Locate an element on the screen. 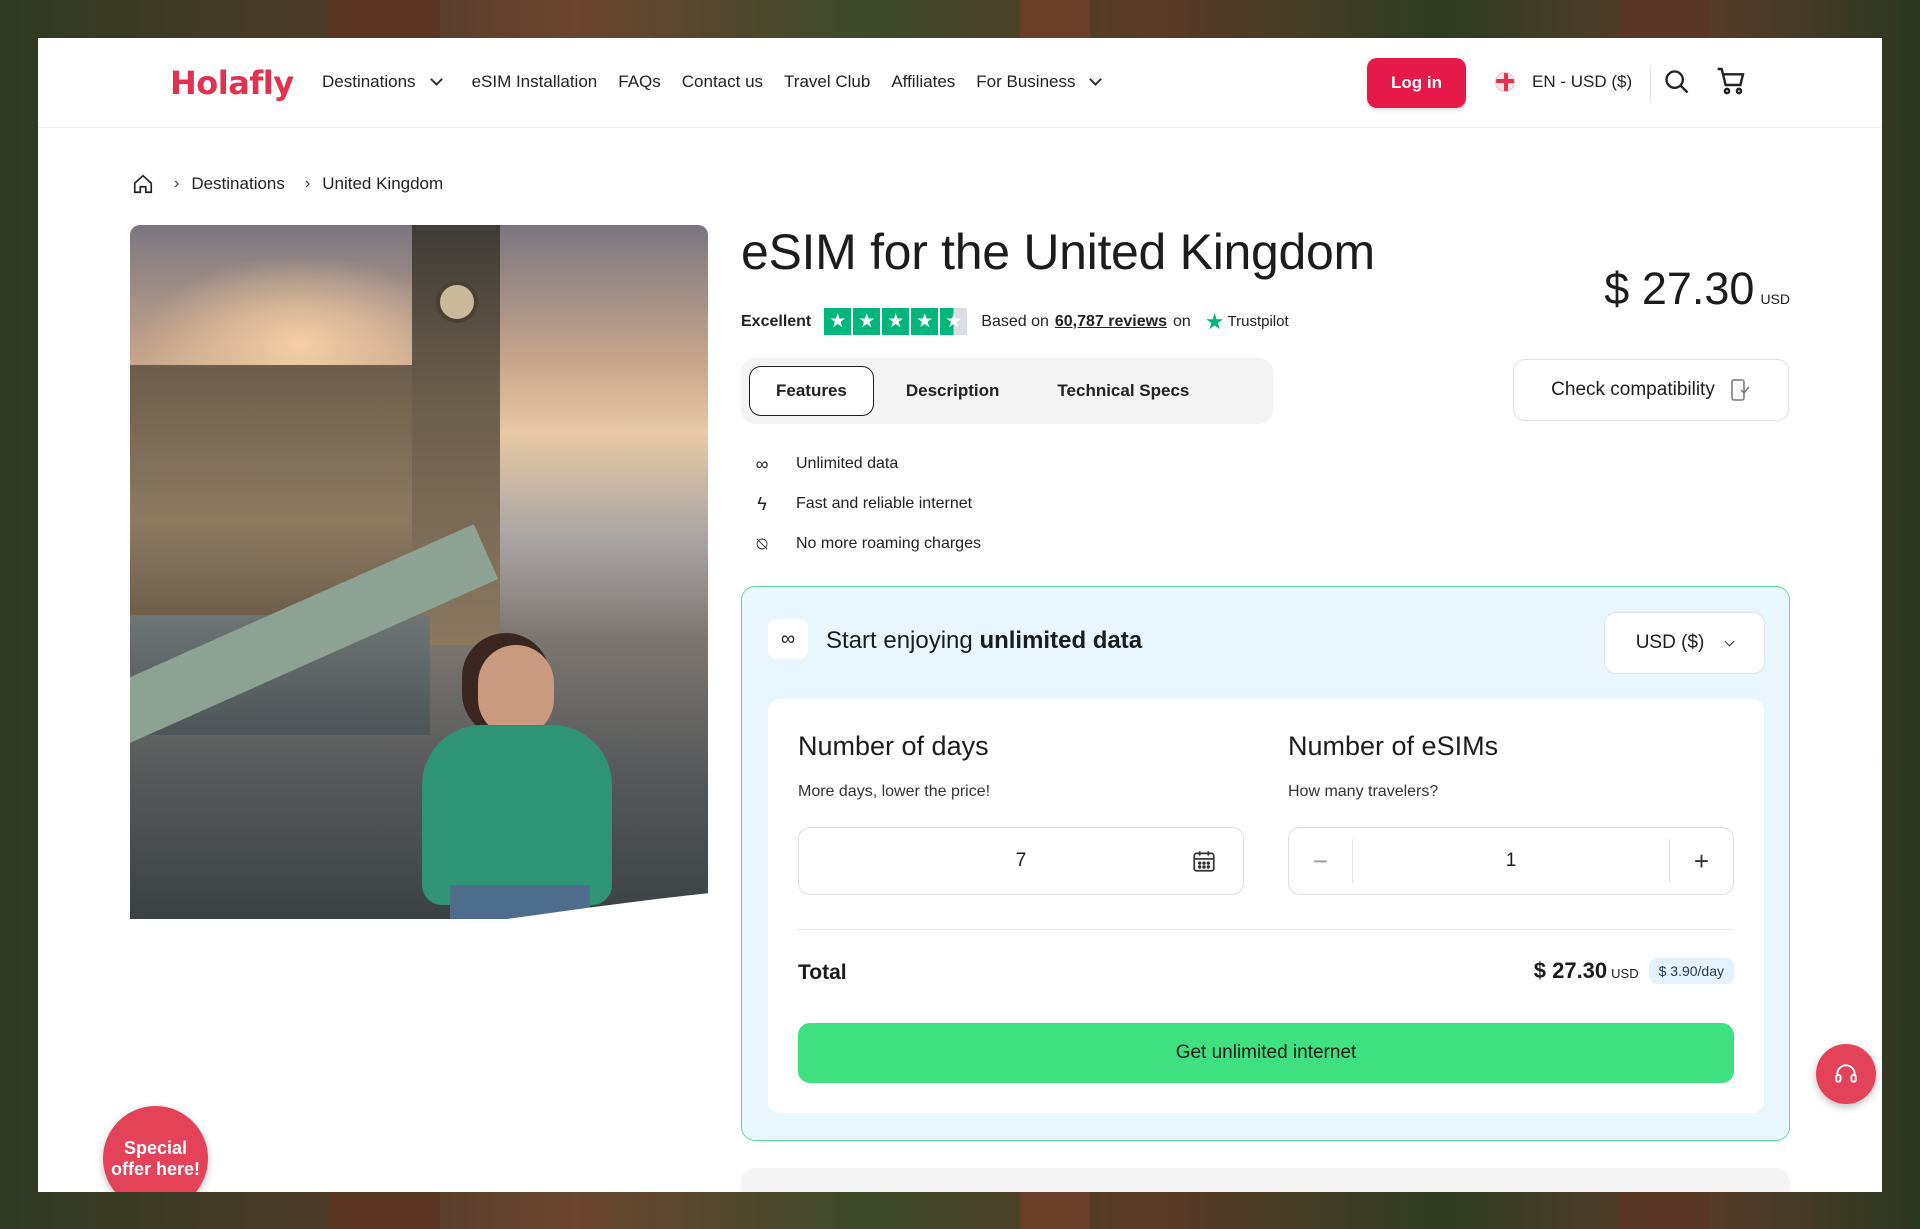 This screenshot has width=1920, height=1229. feature-label: No more roaming charges is located at coordinates (888, 543).